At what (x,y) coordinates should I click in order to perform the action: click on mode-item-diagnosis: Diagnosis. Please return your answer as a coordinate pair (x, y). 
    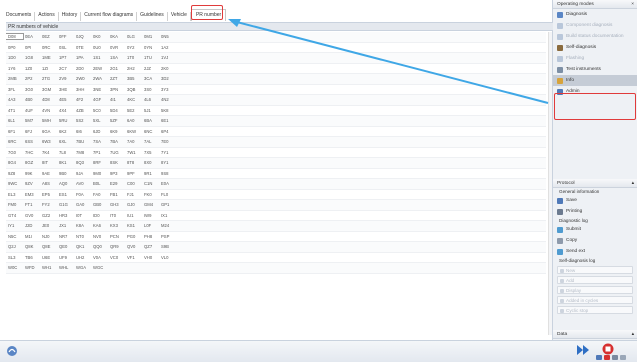
    Looking at the image, I should click on (595, 14).